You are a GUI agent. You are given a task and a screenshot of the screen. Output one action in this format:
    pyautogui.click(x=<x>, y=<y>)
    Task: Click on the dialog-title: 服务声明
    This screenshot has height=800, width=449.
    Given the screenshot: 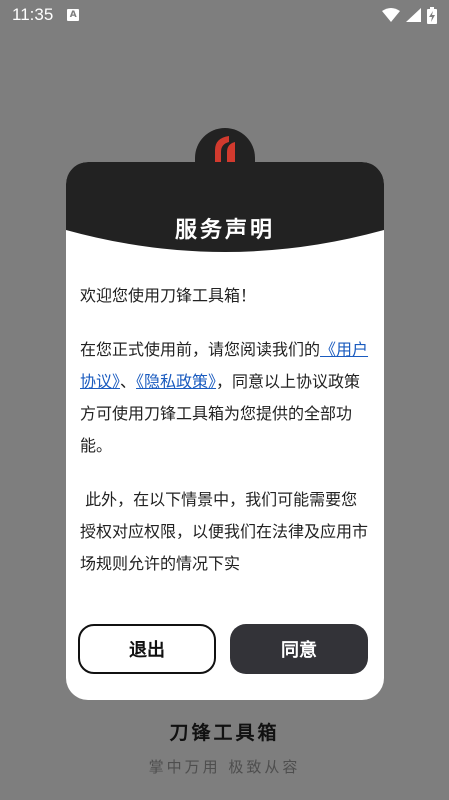 What is the action you would take?
    pyautogui.click(x=224, y=230)
    